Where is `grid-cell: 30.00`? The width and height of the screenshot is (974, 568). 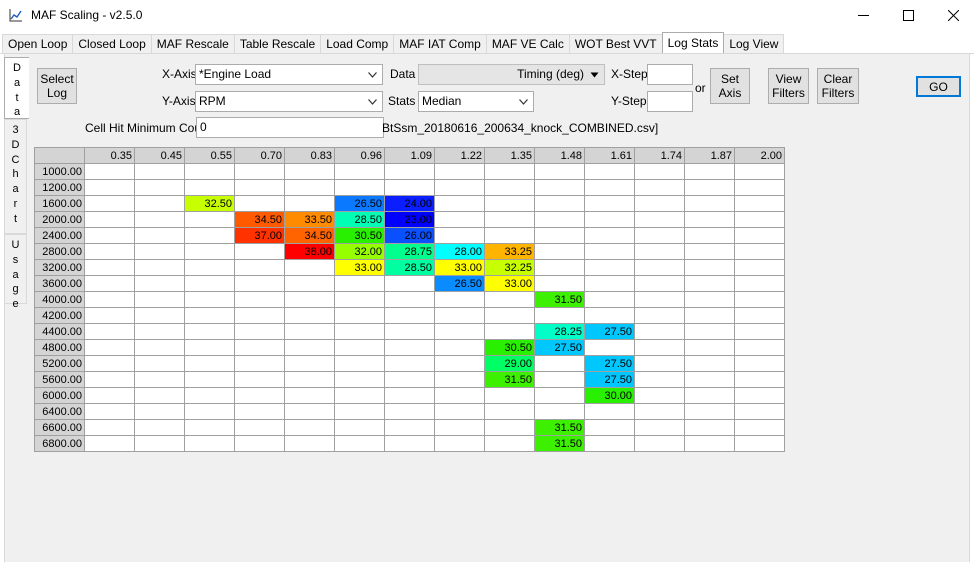
grid-cell: 30.00 is located at coordinates (609, 395).